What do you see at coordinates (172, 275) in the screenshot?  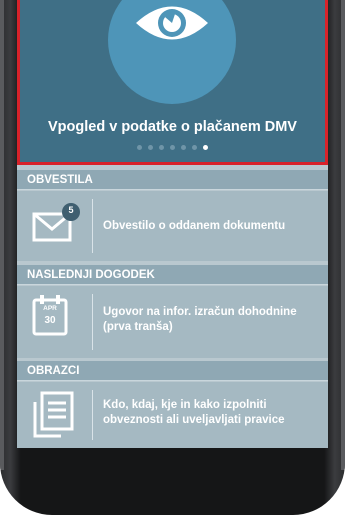 I see `section-header-naslednji-dogodek: NASLEDNJI DOGODEK` at bounding box center [172, 275].